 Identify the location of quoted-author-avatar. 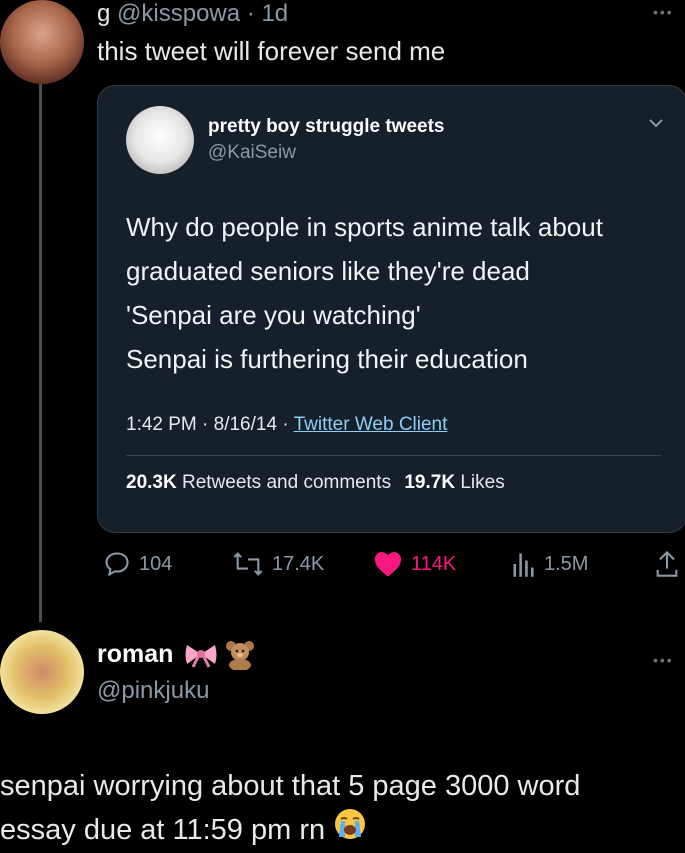
(160, 140).